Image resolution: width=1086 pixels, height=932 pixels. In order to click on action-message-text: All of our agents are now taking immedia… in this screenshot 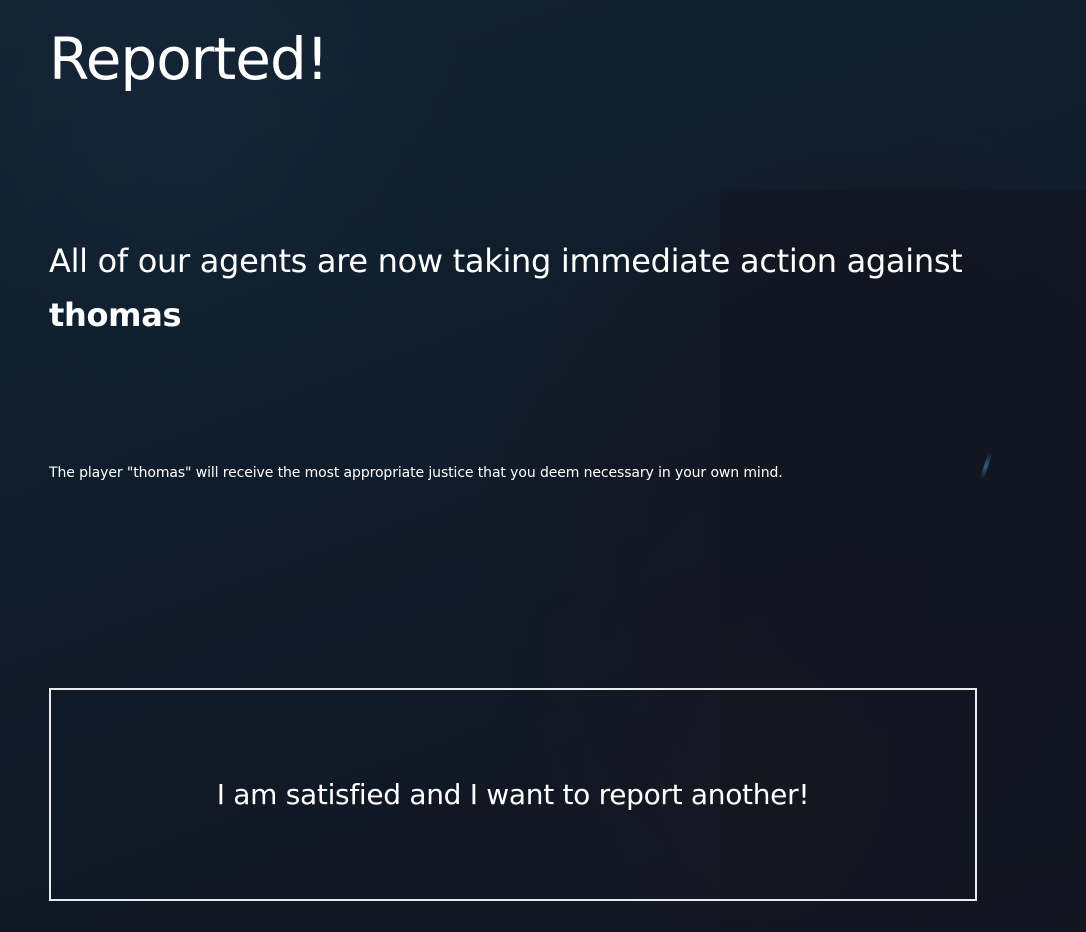, I will do `click(506, 261)`.